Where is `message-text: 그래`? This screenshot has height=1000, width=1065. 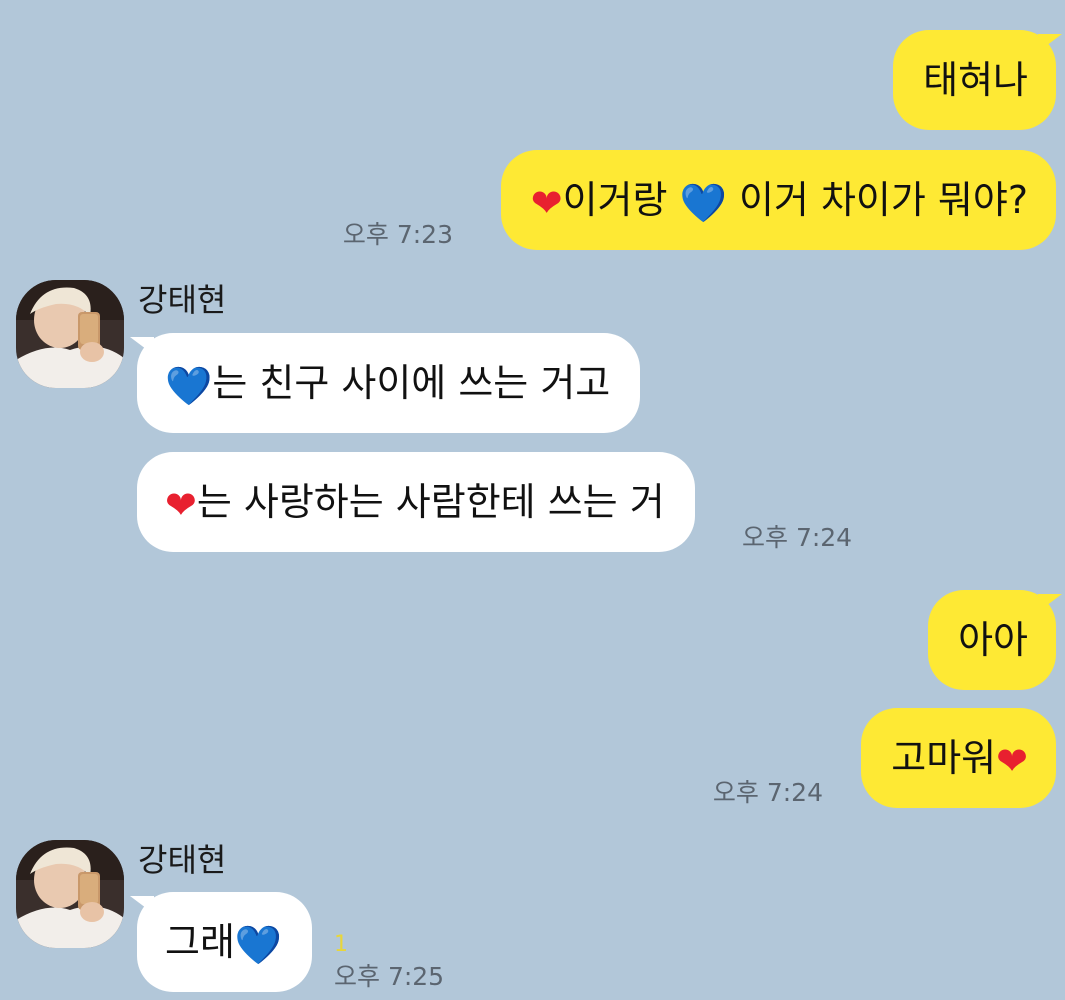 message-text: 그래 is located at coordinates (200, 942).